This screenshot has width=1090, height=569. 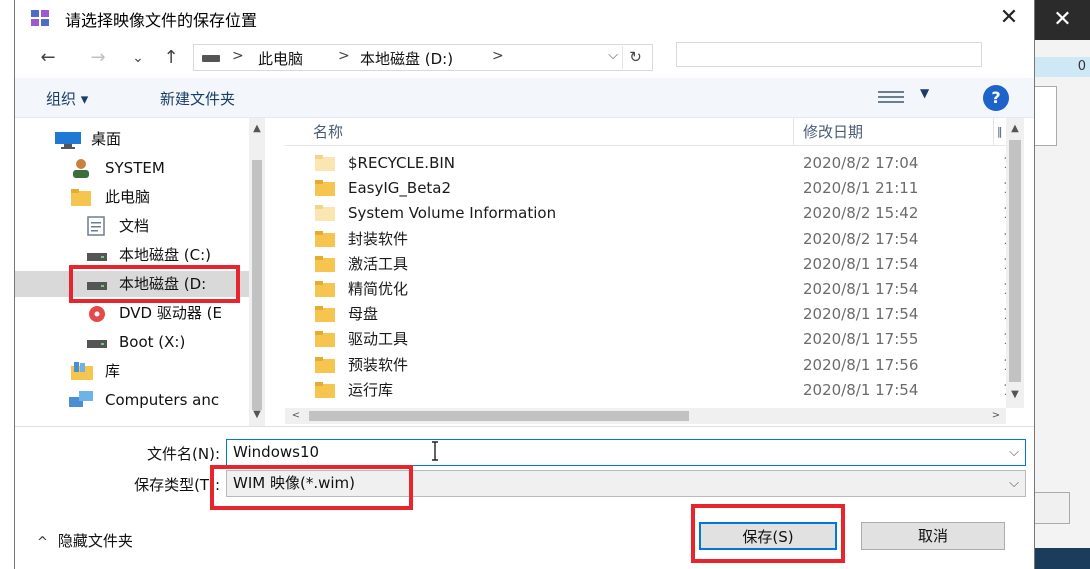 What do you see at coordinates (402, 163) in the screenshot?
I see `file-name: $RECYCLE.BIN` at bounding box center [402, 163].